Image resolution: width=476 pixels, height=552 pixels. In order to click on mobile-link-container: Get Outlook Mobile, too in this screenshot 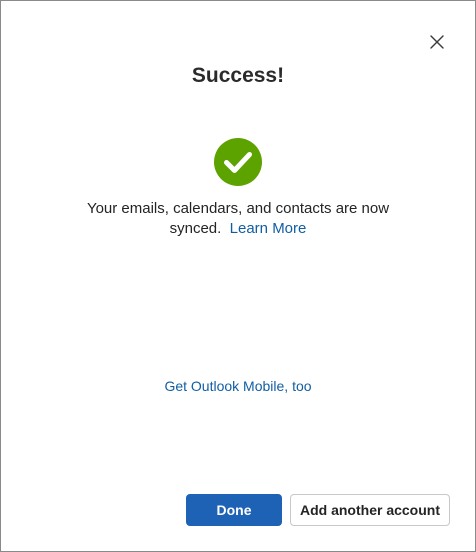, I will do `click(238, 386)`.